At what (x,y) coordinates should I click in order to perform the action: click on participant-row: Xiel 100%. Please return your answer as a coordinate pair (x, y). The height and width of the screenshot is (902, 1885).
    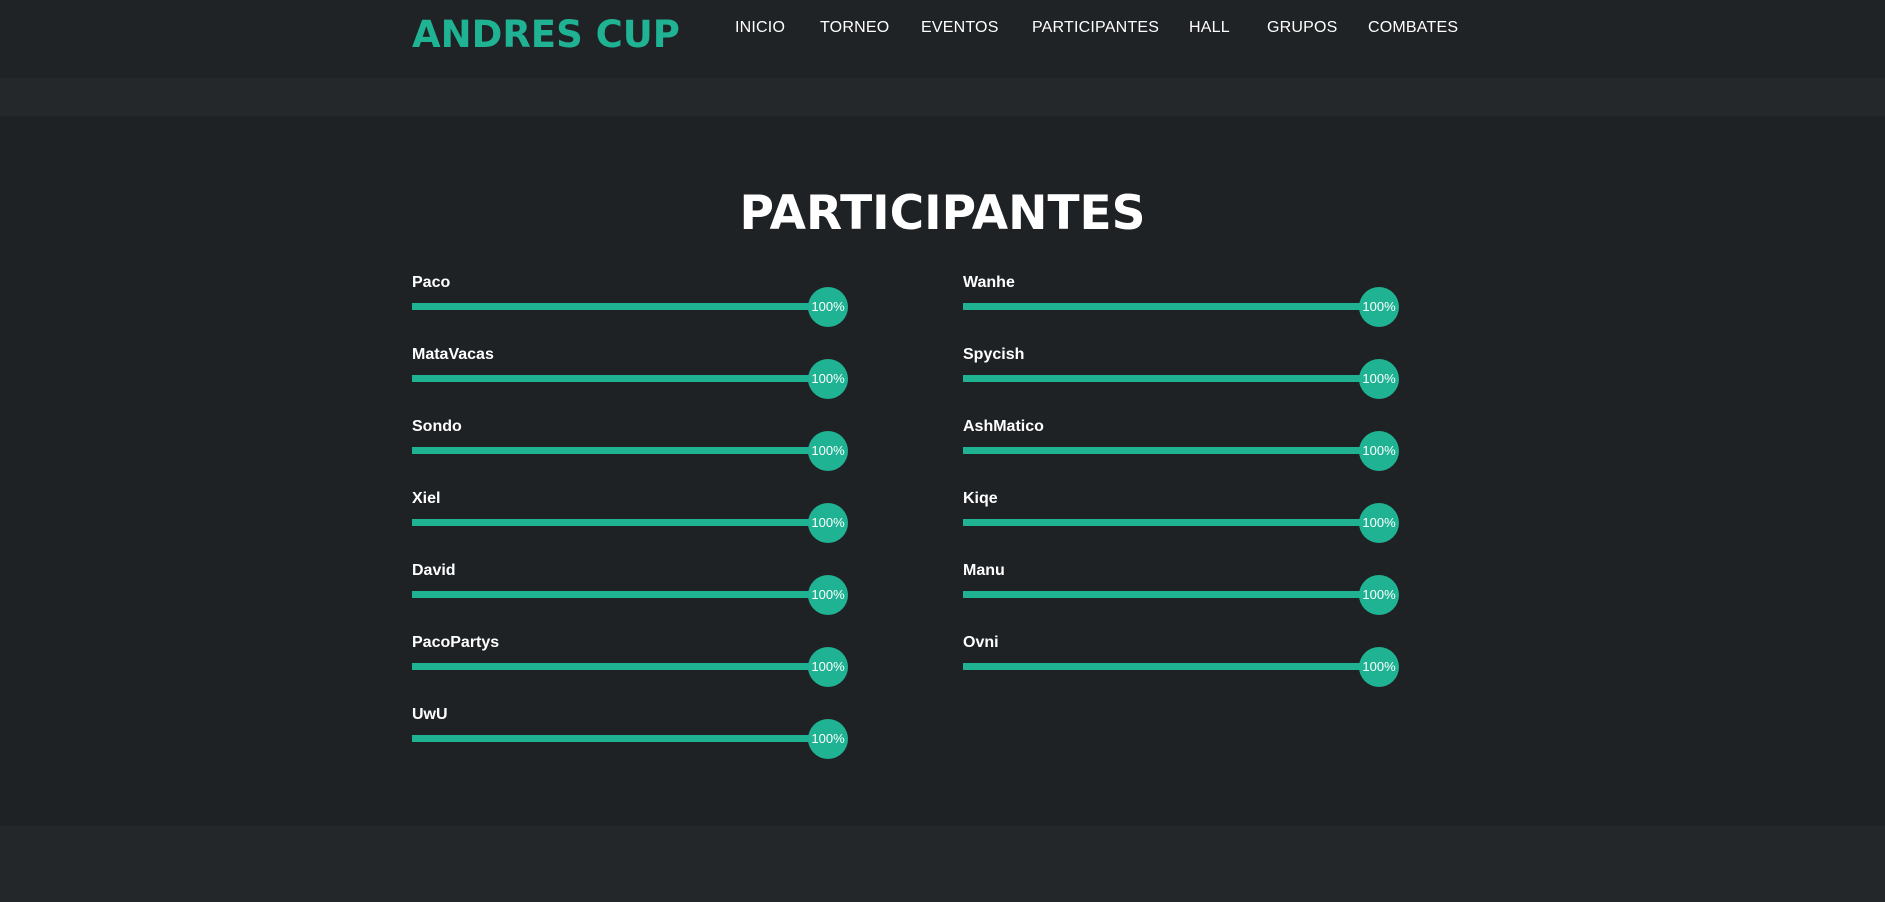
    Looking at the image, I should click on (630, 520).